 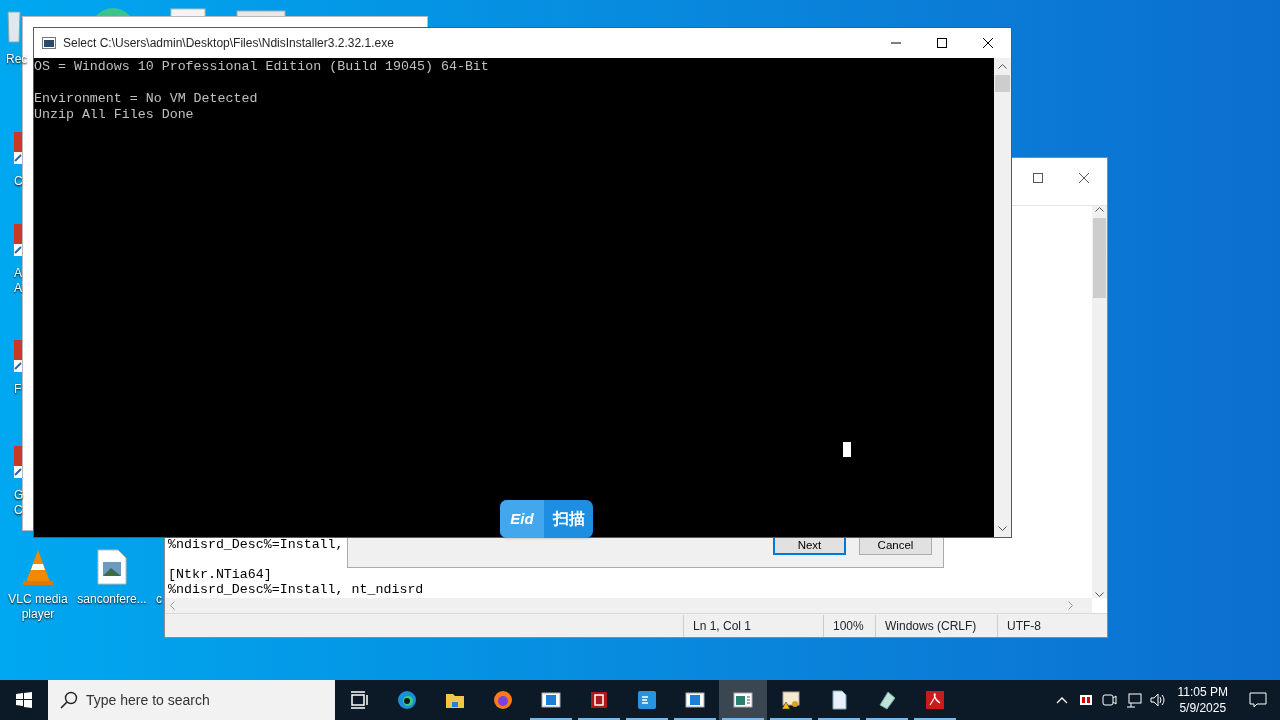 I want to click on icon-label: c, so click(x=159, y=599).